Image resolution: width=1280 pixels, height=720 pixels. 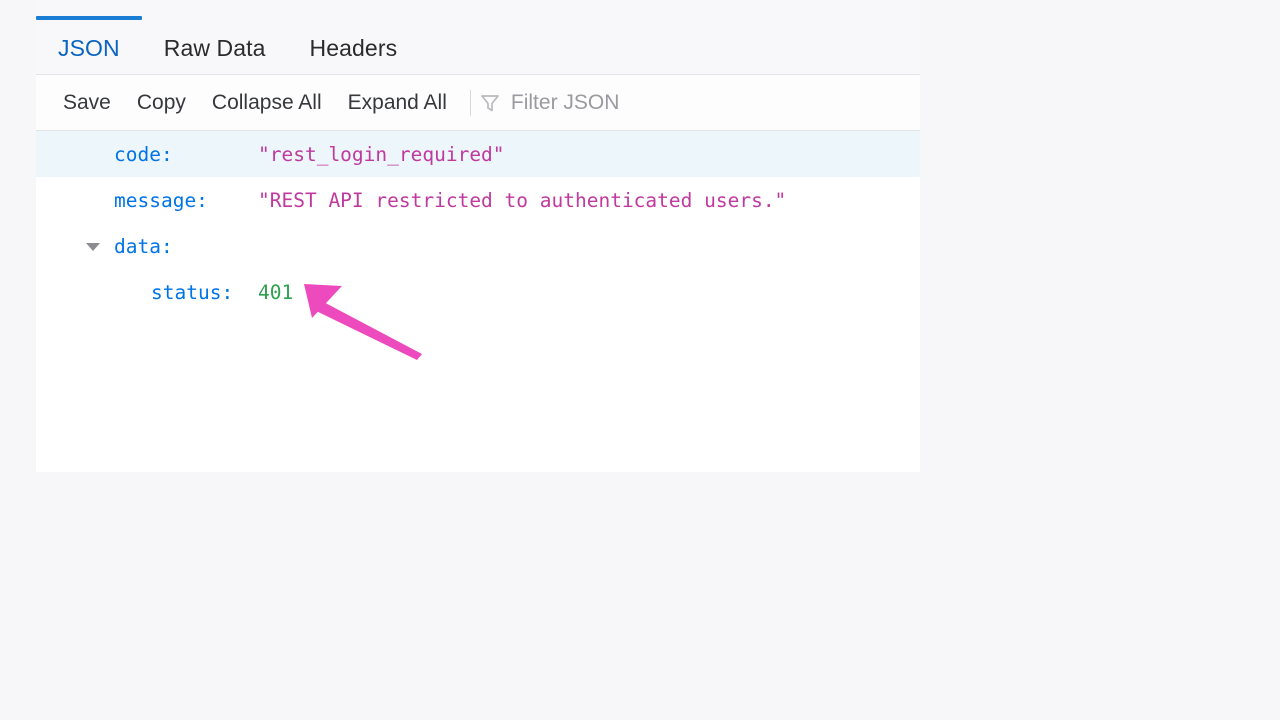 I want to click on json-key-status: status:, so click(x=192, y=292).